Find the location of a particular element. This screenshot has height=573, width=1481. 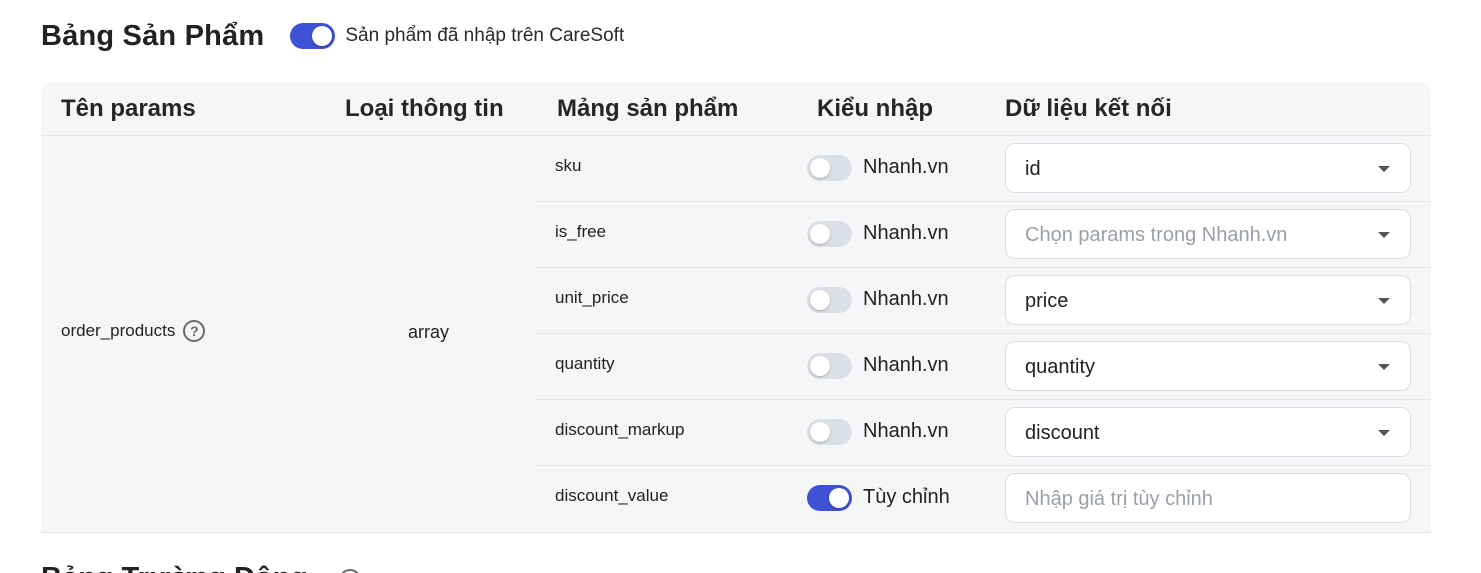

help-icon: ? is located at coordinates (194, 331).